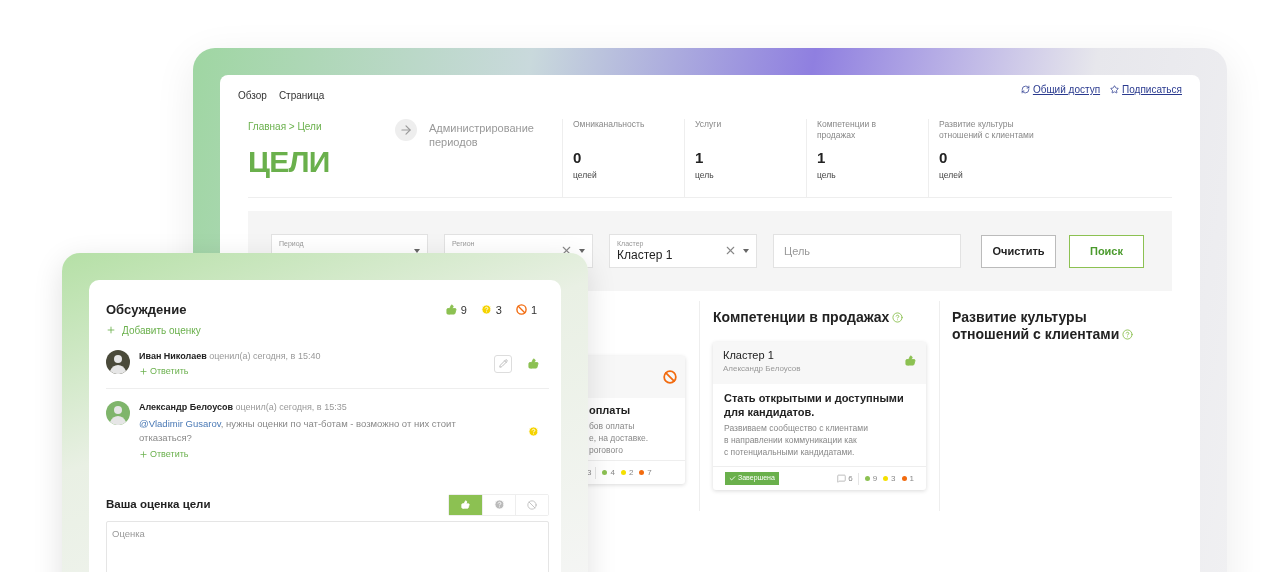 This screenshot has height=572, width=1276. I want to click on column-title: Компетенции в продажах, so click(826, 317).